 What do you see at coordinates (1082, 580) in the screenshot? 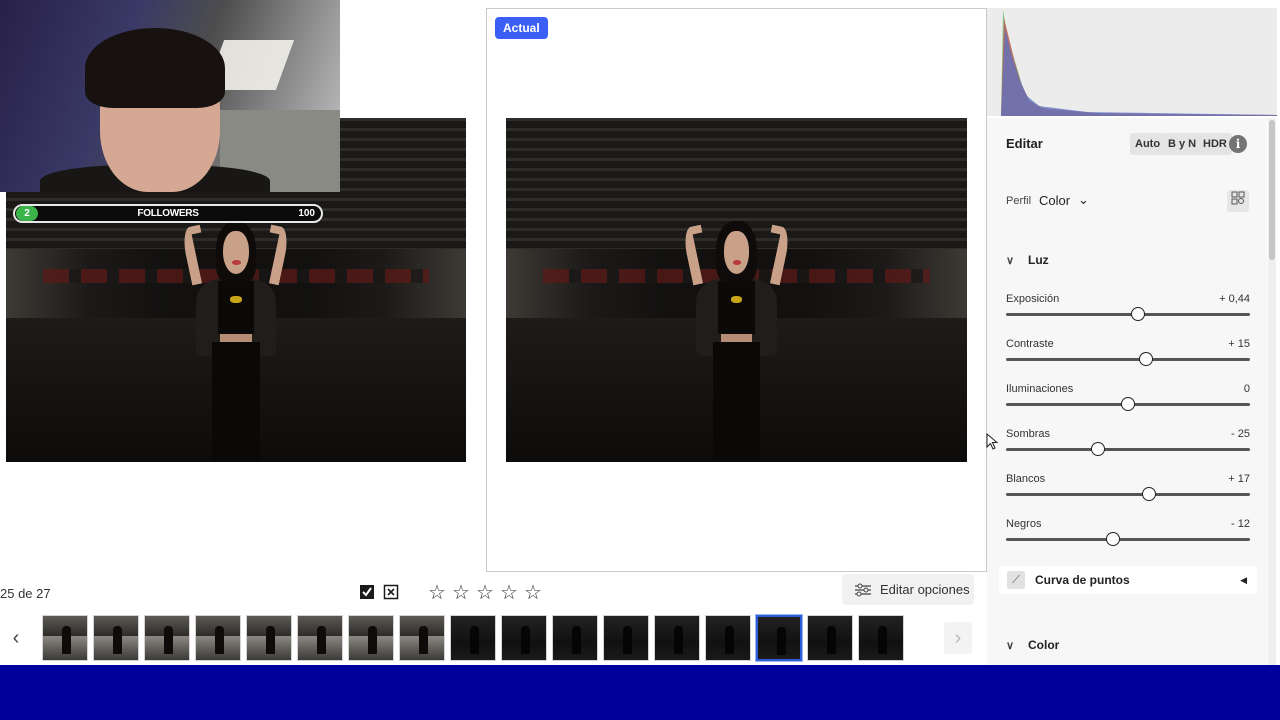
I see `point-curve-label: Curva de puntos` at bounding box center [1082, 580].